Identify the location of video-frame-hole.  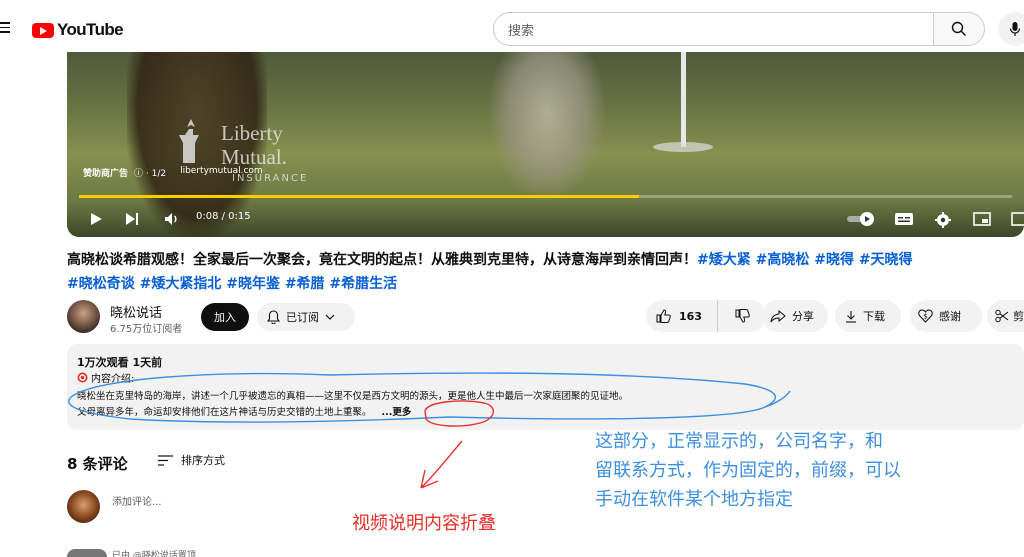
(683, 147).